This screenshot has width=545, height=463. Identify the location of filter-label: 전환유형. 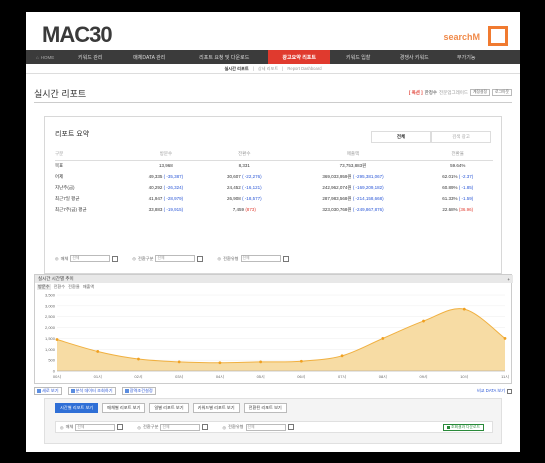
(231, 258).